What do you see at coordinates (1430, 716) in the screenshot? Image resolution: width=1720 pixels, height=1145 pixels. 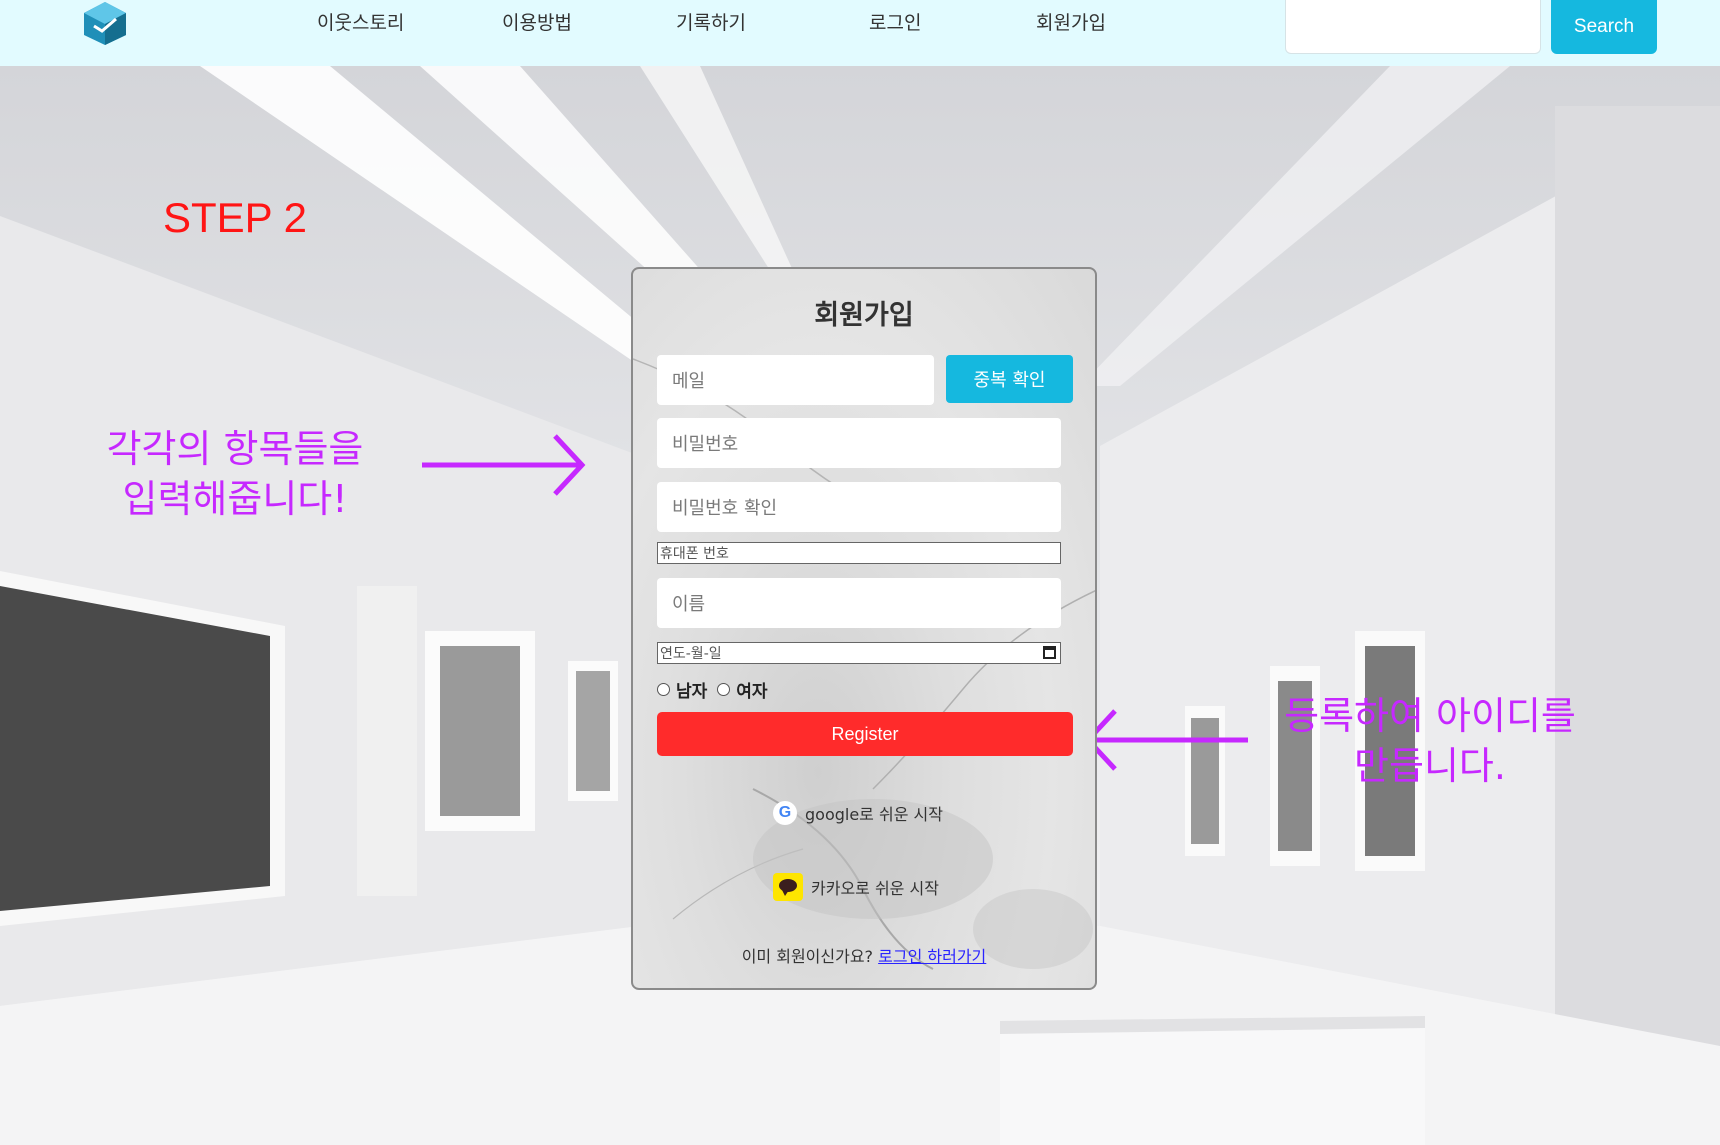 I see `annotation-right-line1: 등록하여 아이디를` at bounding box center [1430, 716].